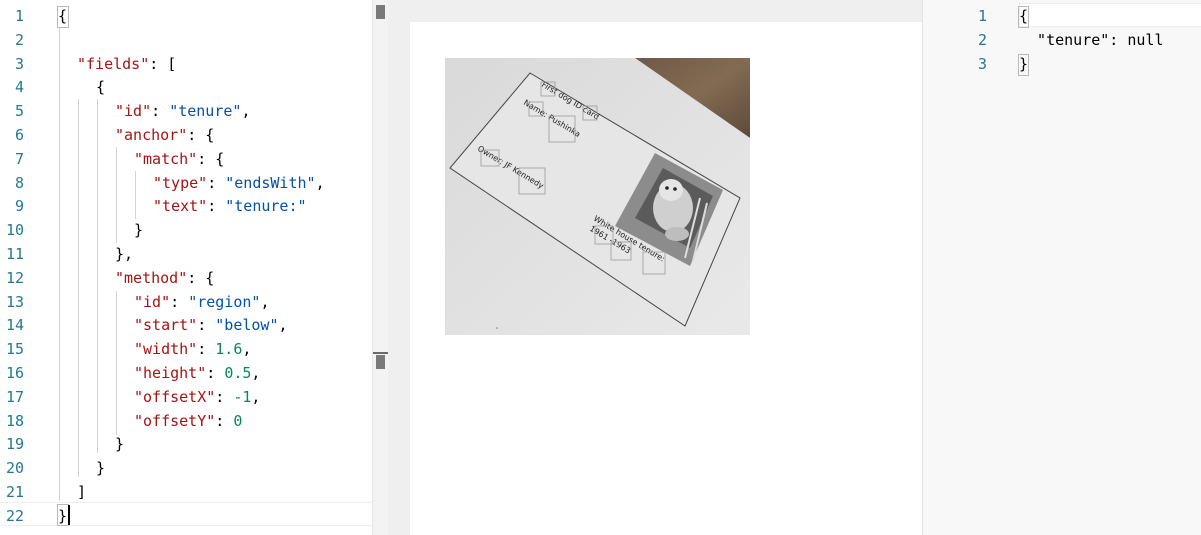 This screenshot has width=1201, height=535. Describe the element at coordinates (19, 111) in the screenshot. I see `line-number: 5` at that location.